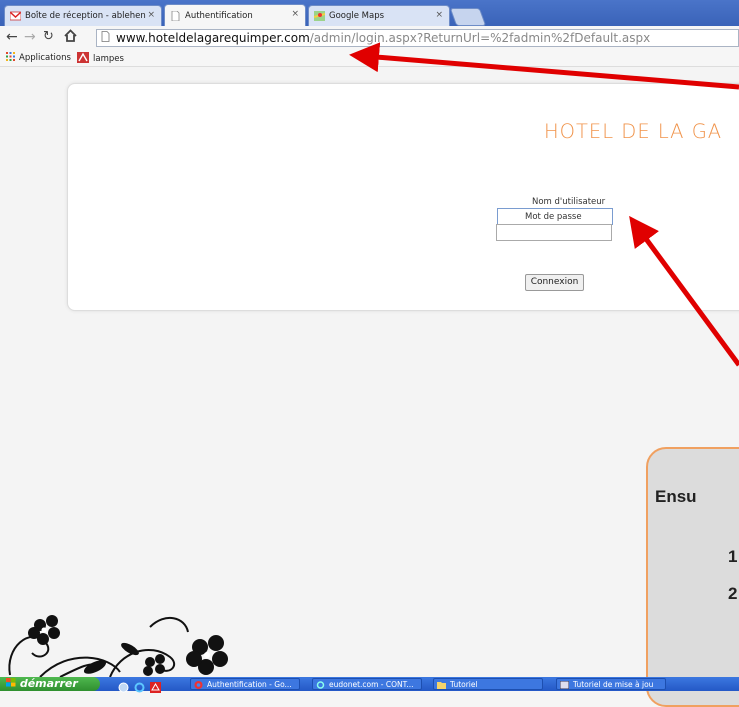  I want to click on start-button: démarrer, so click(50, 684).